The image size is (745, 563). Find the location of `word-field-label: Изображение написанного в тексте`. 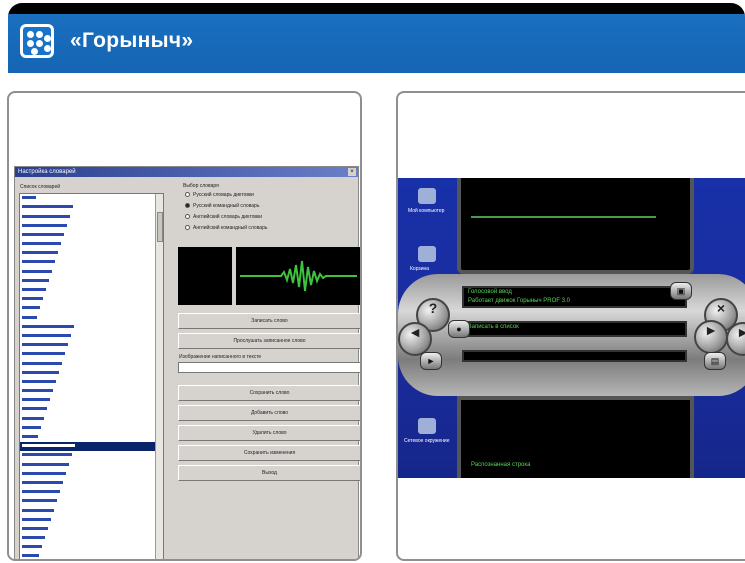

word-field-label: Изображение написанного в тексте is located at coordinates (220, 357).